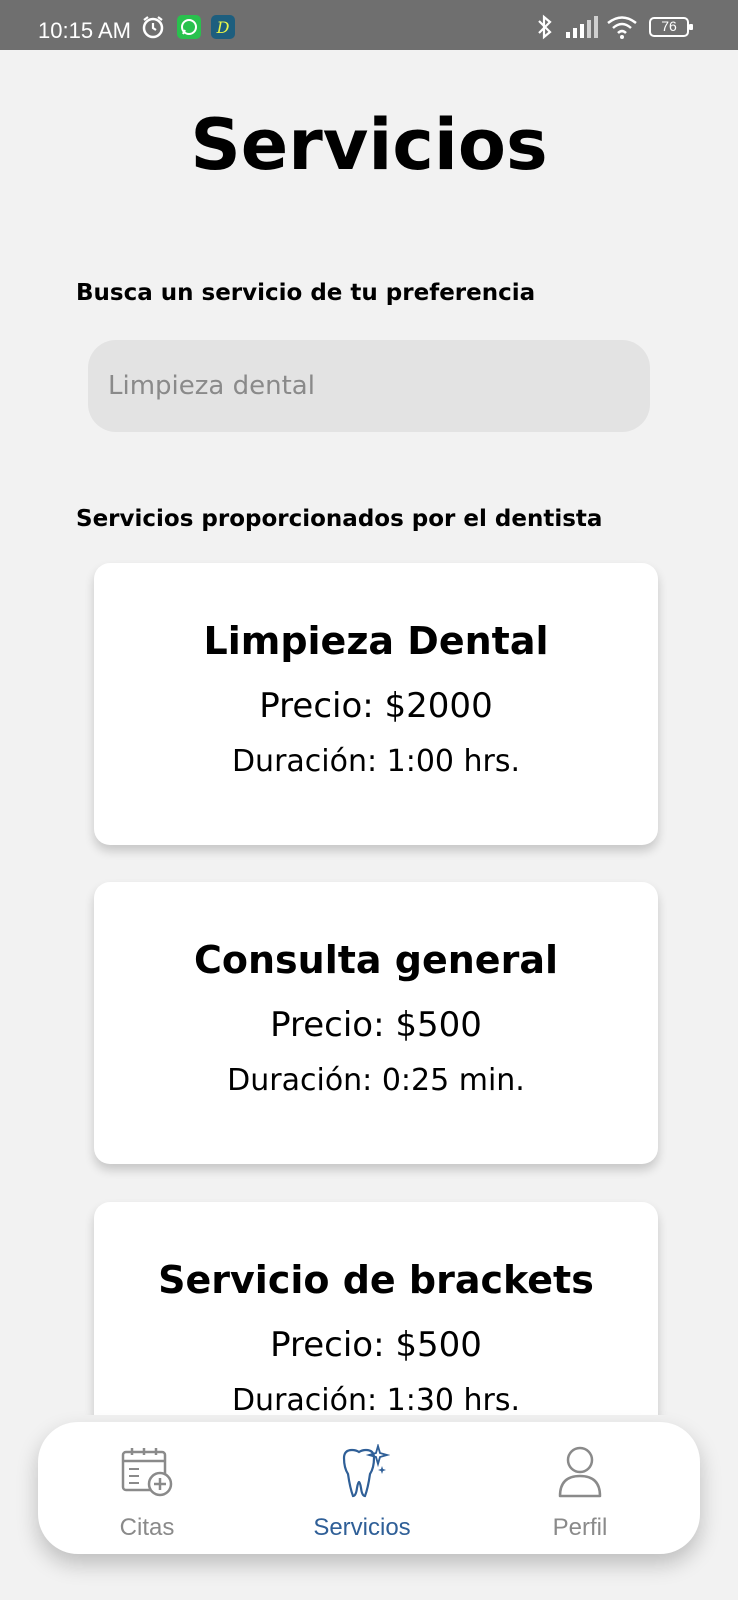  What do you see at coordinates (545, 29) in the screenshot?
I see `bluetooth-icon` at bounding box center [545, 29].